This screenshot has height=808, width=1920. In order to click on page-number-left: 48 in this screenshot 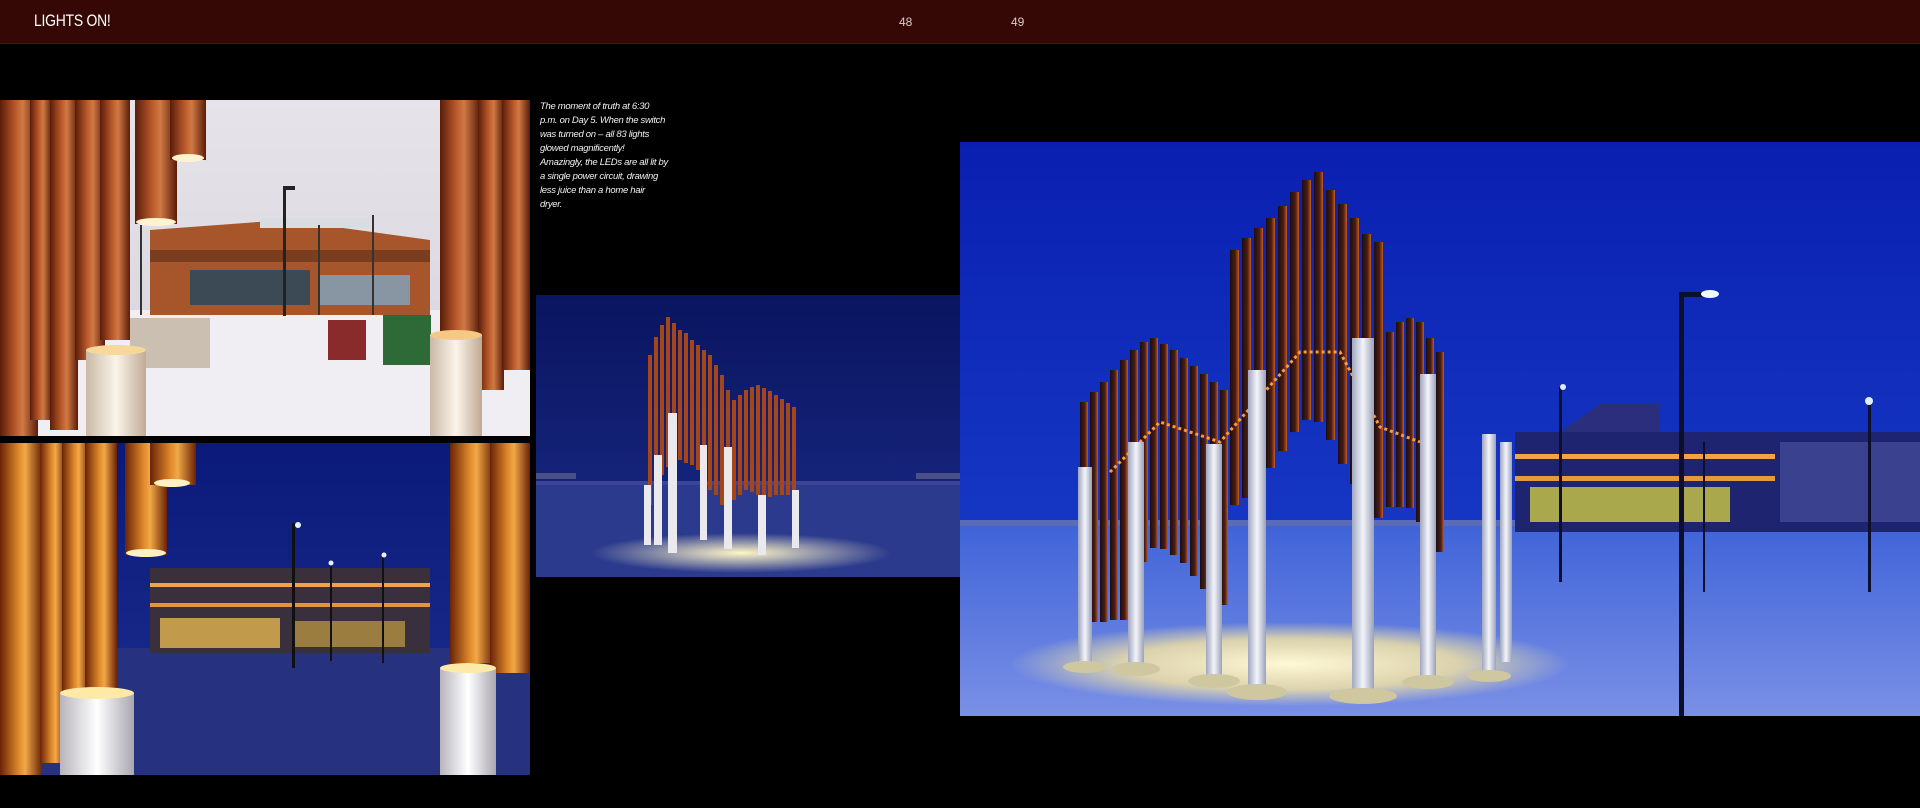, I will do `click(906, 22)`.